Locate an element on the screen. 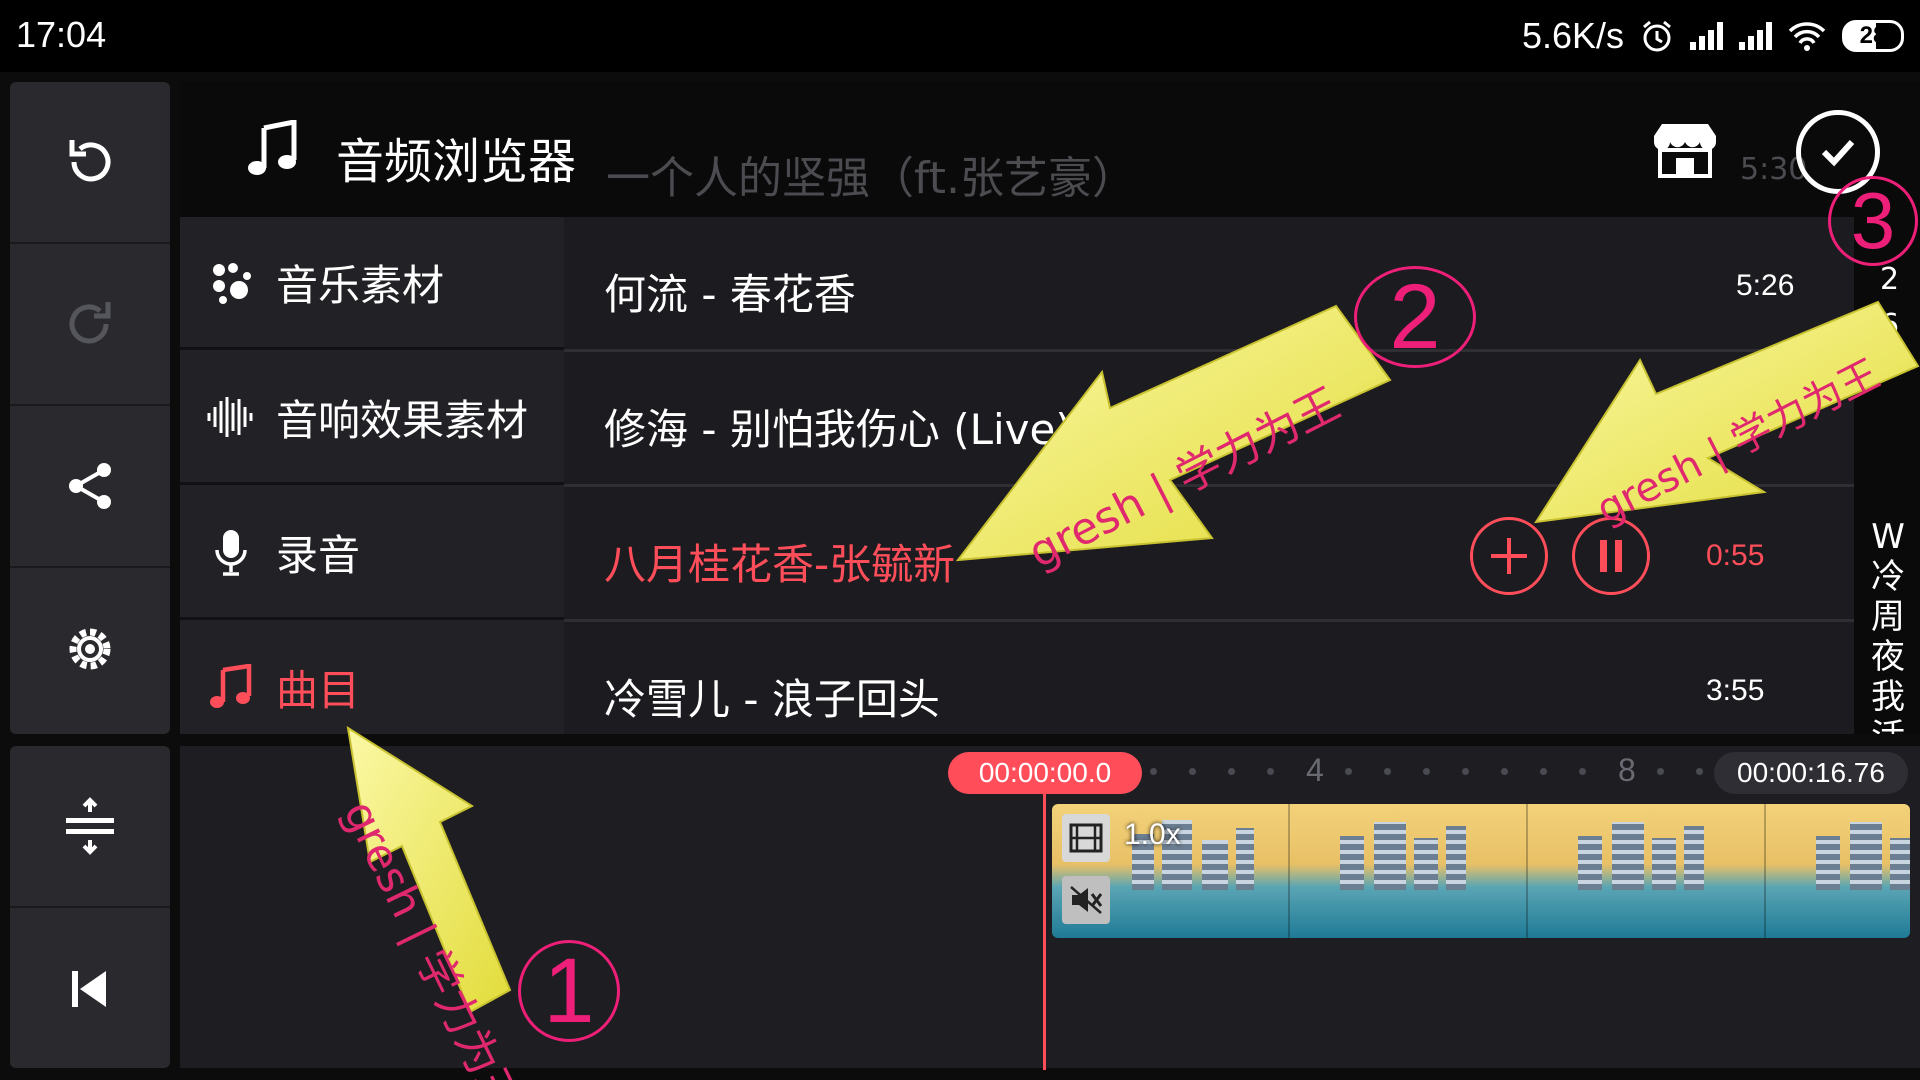  sound-wave-icon is located at coordinates (231, 417).